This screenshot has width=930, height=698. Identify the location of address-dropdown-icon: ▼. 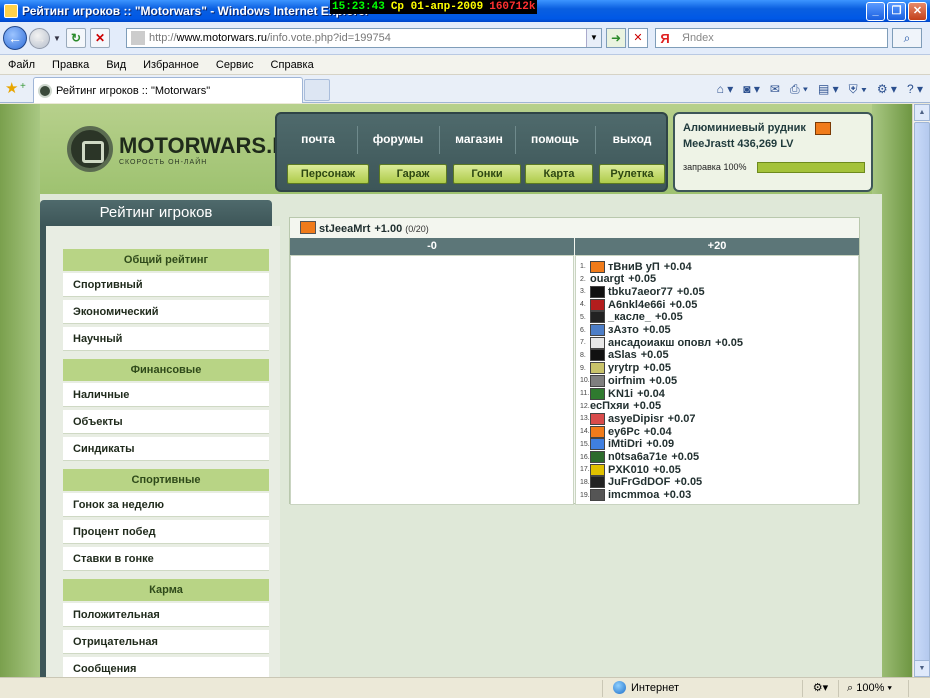
(593, 38).